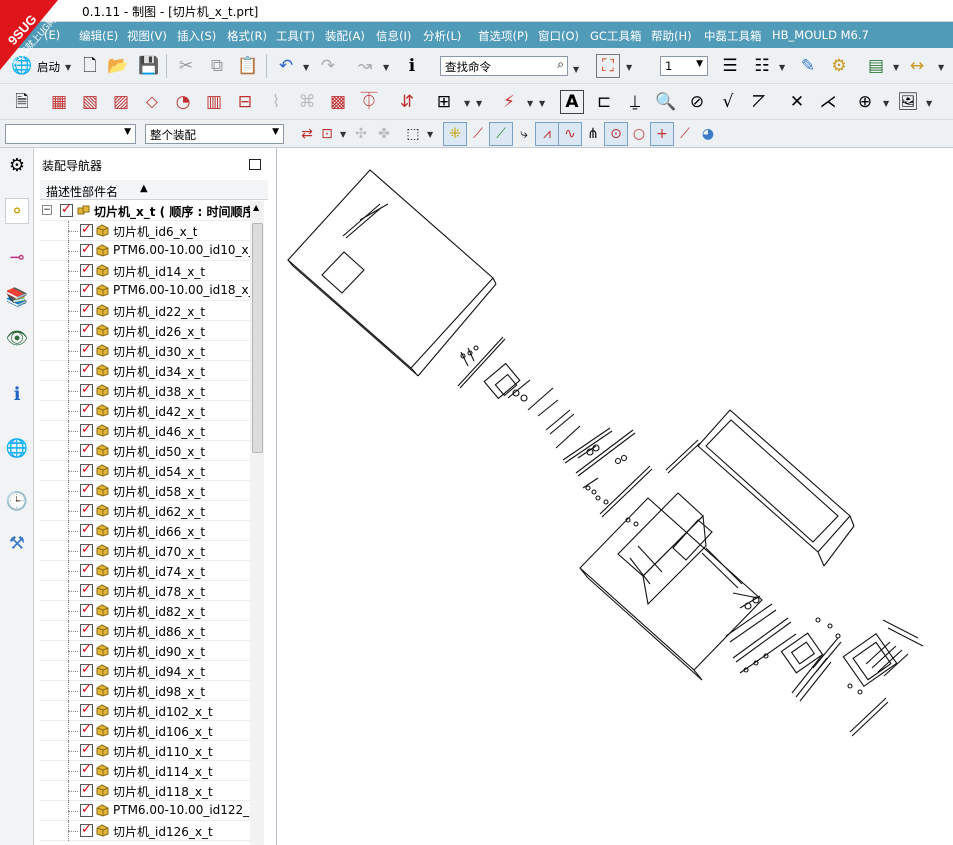  Describe the element at coordinates (145, 471) in the screenshot. I see `tree-node: ✓ 切片机_id54_x_t` at that location.